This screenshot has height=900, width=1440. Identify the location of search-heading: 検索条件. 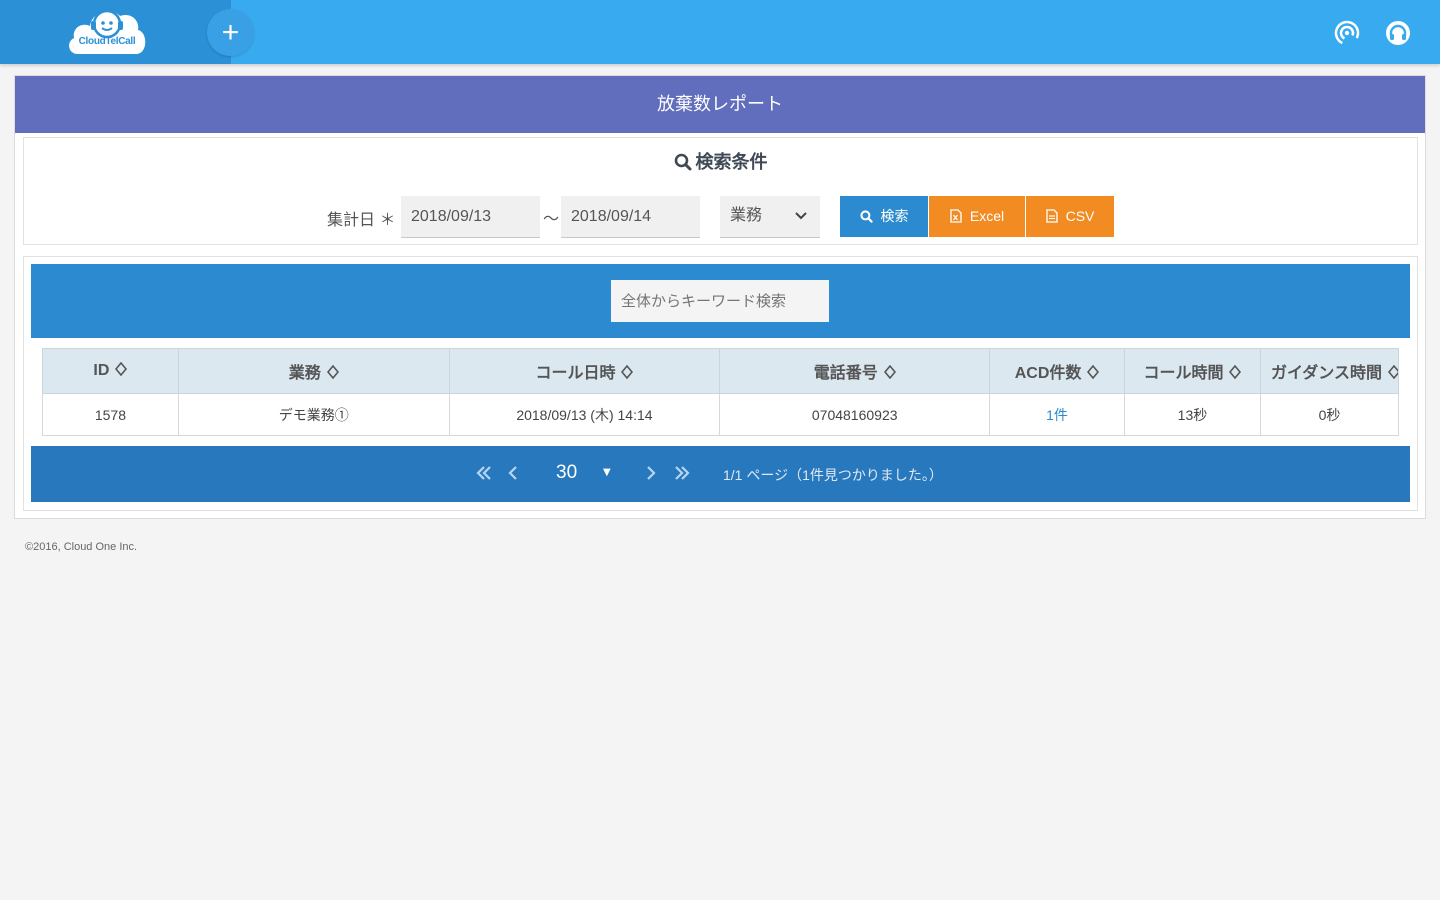
(720, 161).